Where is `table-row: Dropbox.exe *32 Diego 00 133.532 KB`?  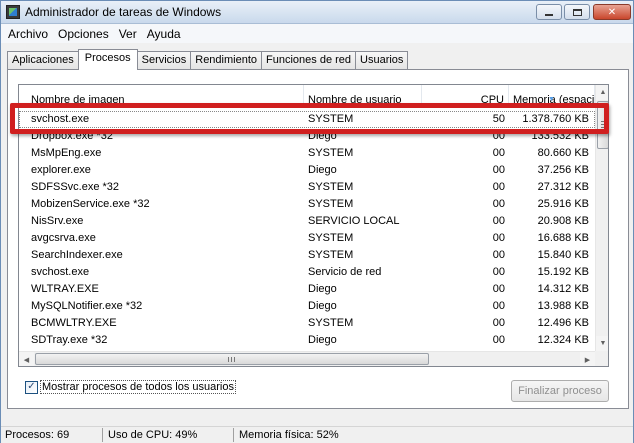
table-row: Dropbox.exe *32 Diego 00 133.532 KB is located at coordinates (307, 136).